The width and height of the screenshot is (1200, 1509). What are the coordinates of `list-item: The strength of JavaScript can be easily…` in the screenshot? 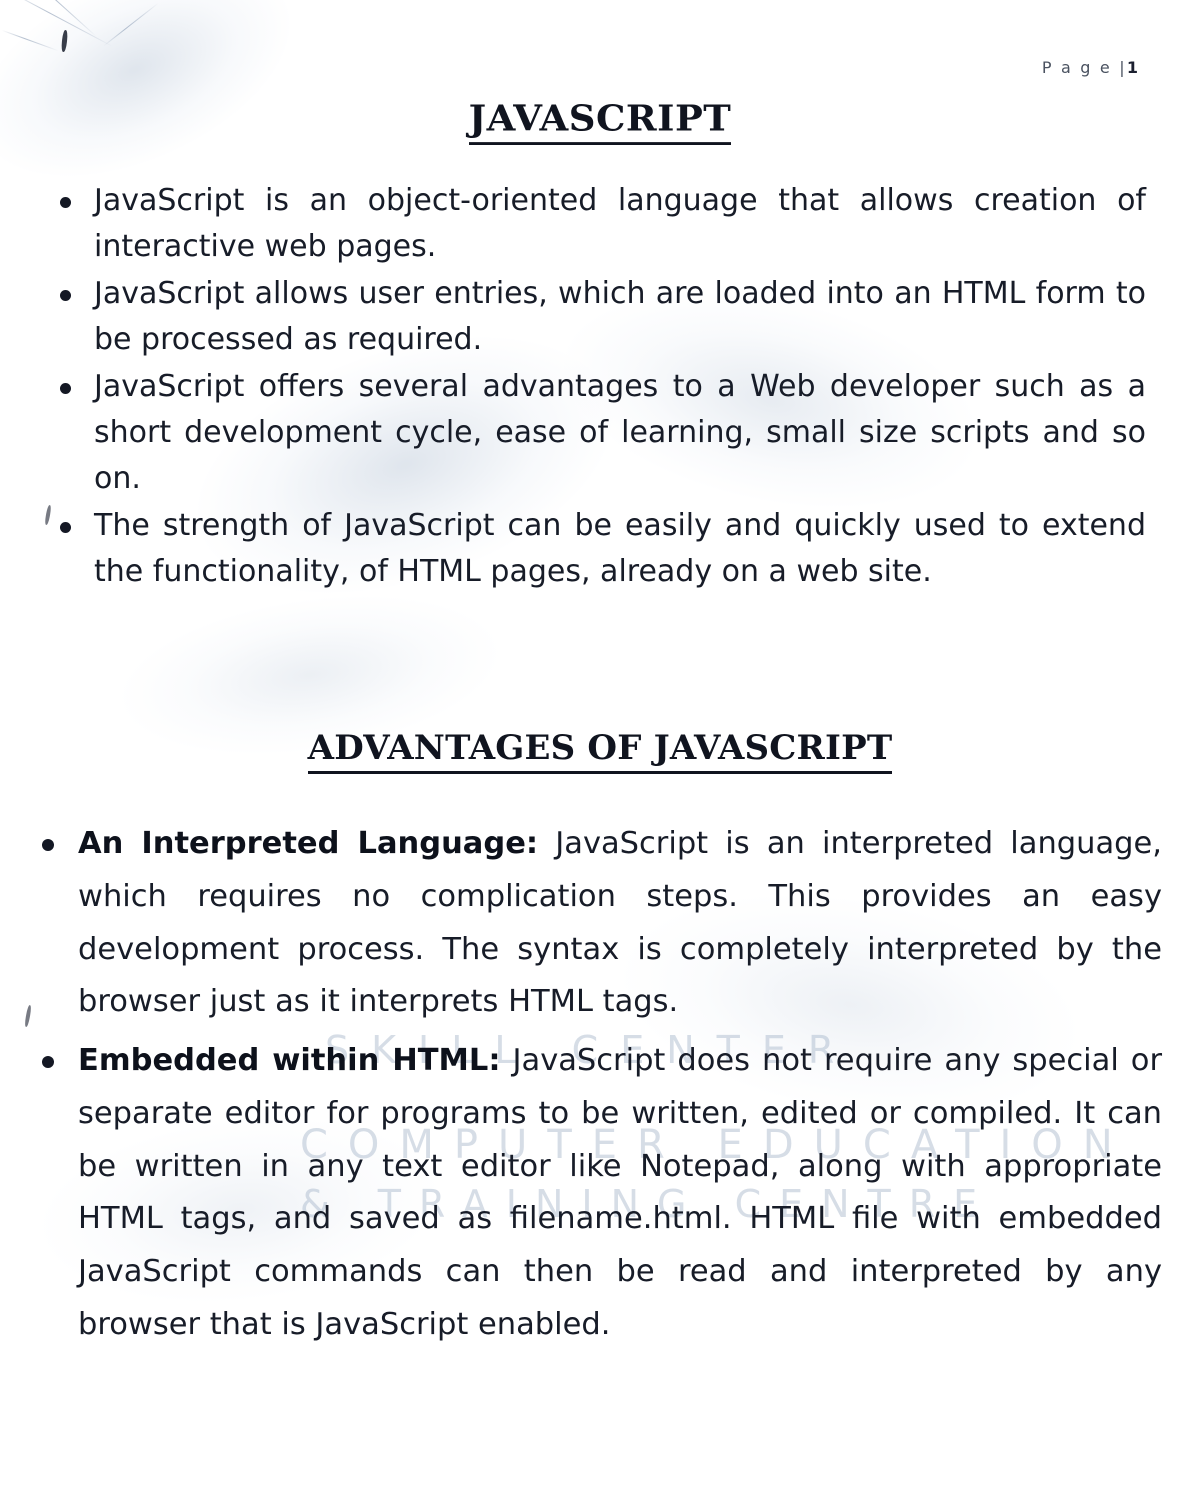 It's located at (596, 548).